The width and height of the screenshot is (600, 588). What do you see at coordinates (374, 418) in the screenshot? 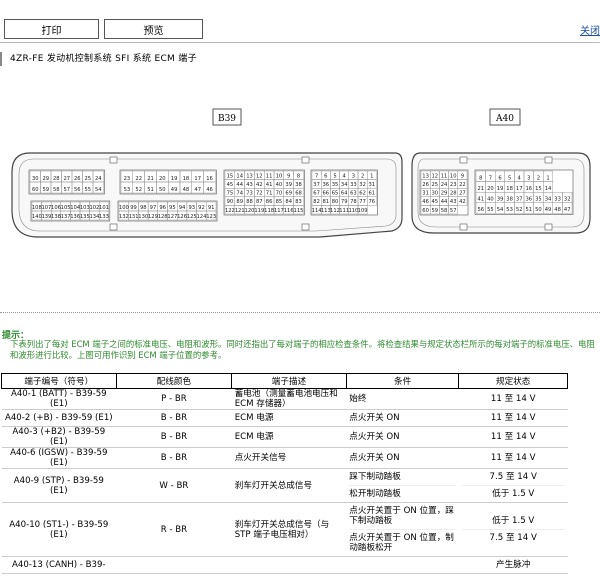
I see `condition-line: 点火开关 ON` at bounding box center [374, 418].